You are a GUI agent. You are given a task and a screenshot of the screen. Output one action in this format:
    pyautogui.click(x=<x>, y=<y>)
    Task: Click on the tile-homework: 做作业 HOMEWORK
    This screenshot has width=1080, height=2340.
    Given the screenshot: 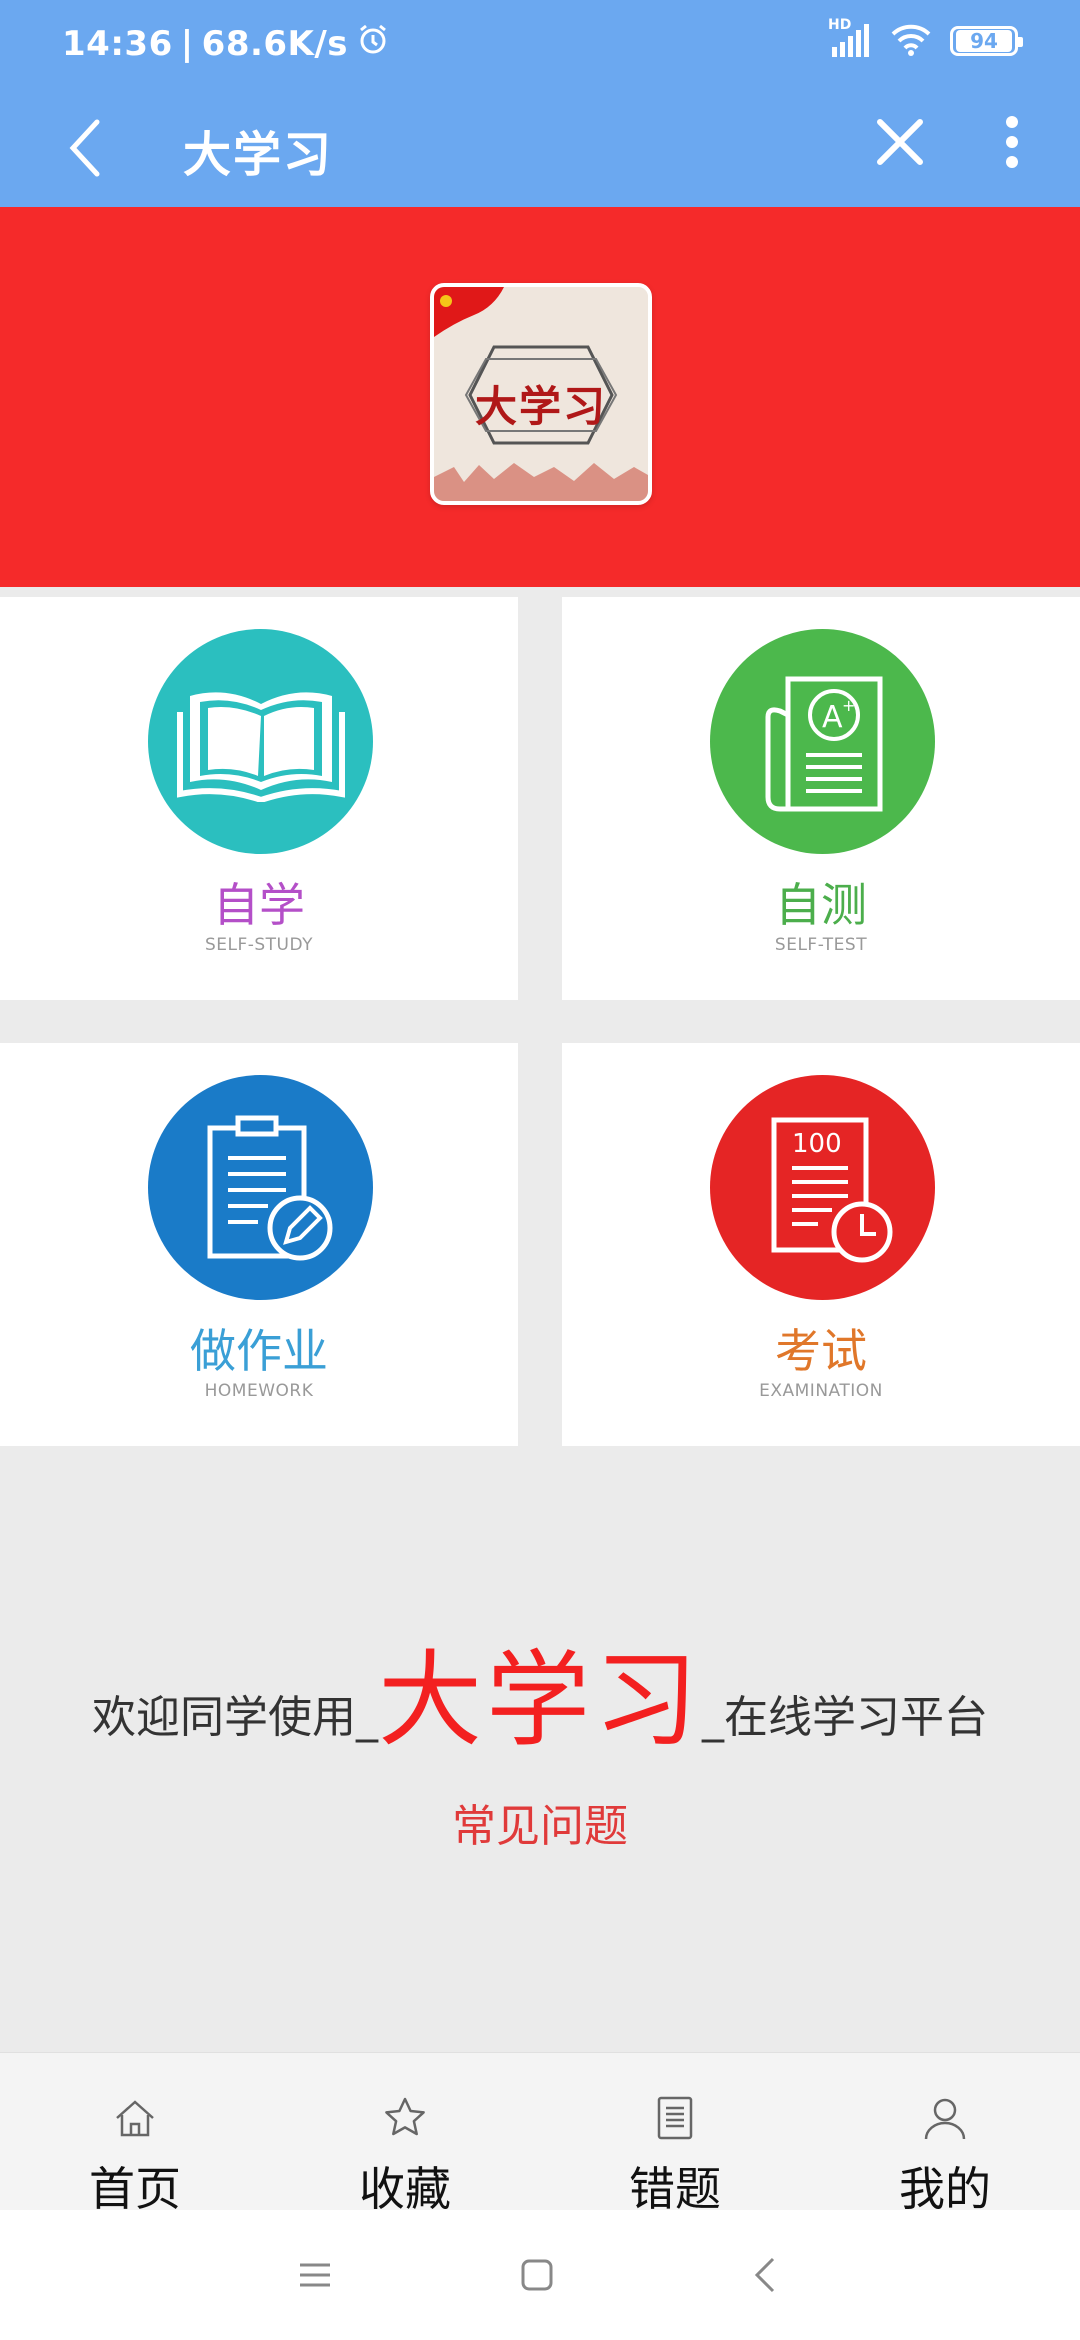 What is the action you would take?
    pyautogui.click(x=259, y=1244)
    